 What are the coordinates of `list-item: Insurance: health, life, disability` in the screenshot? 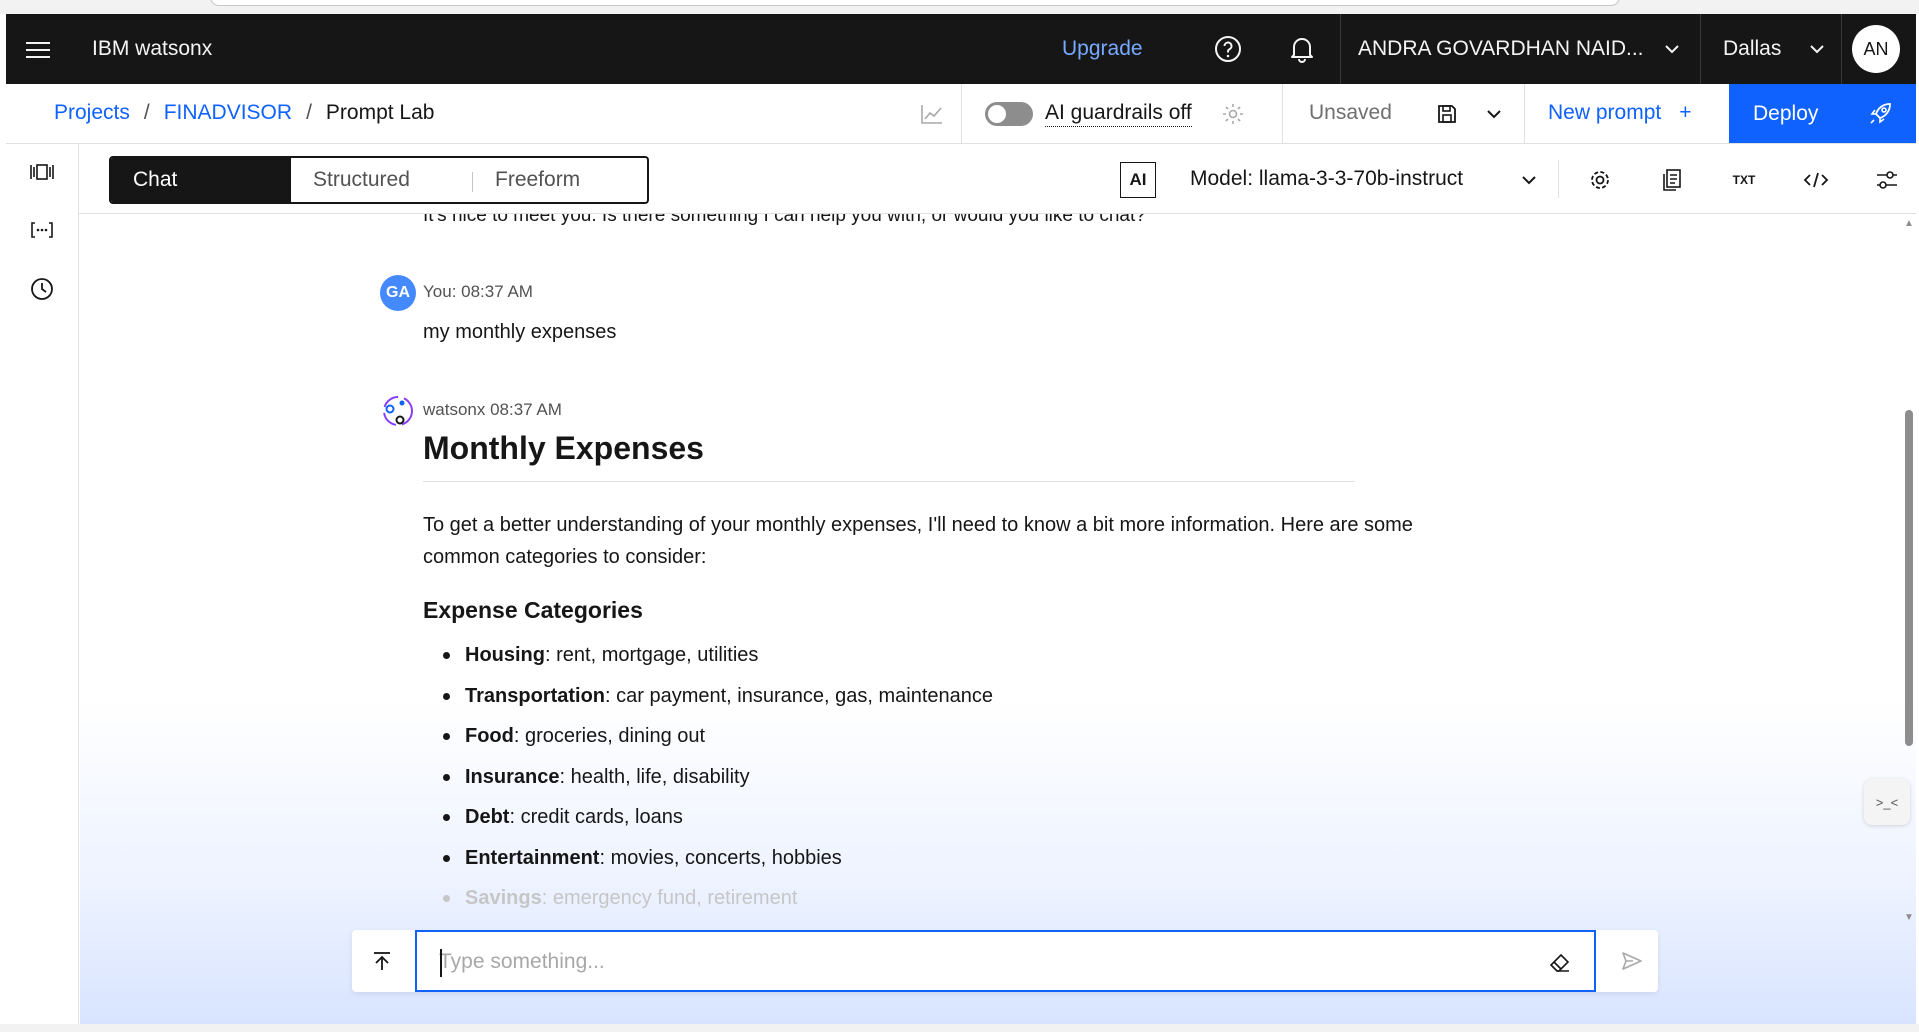 It's located at (708, 784).